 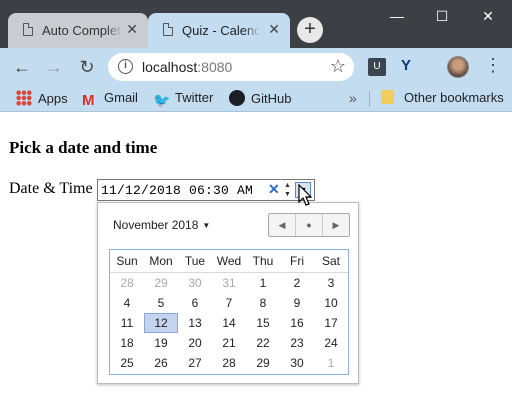 What do you see at coordinates (330, 261) in the screenshot?
I see `weekday-label: Sat` at bounding box center [330, 261].